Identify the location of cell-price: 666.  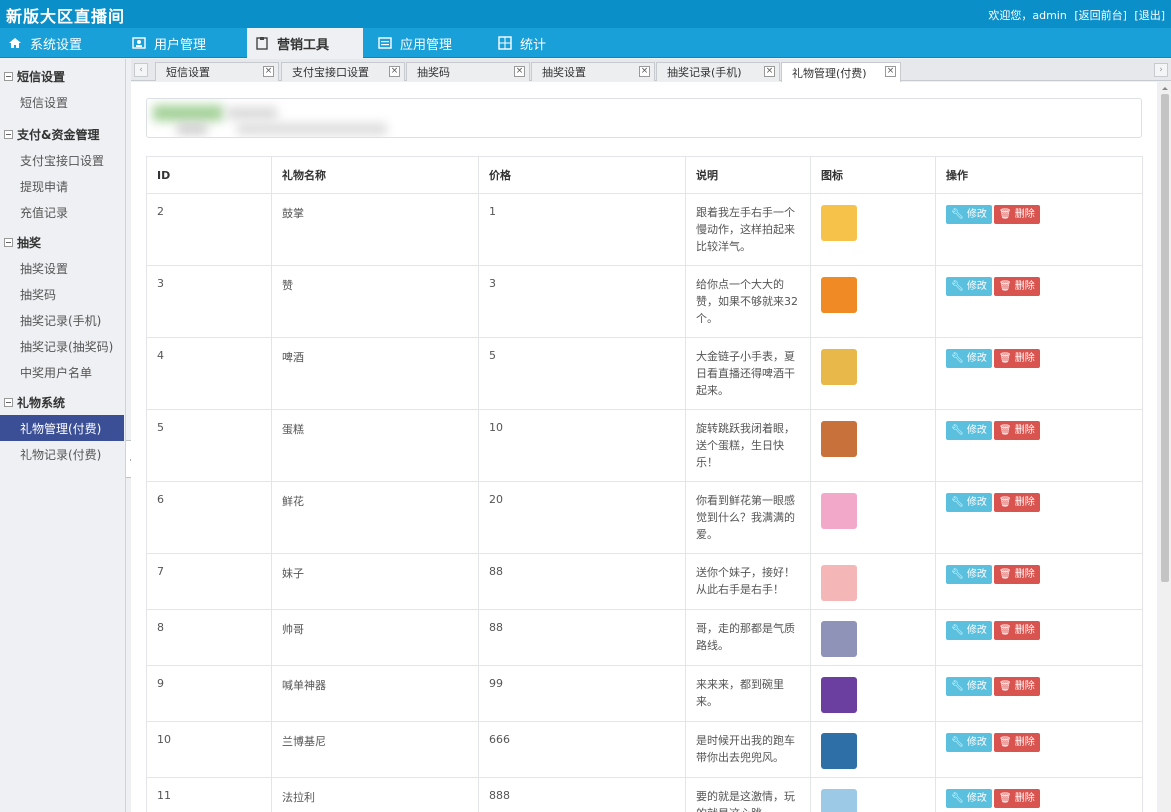
(582, 749).